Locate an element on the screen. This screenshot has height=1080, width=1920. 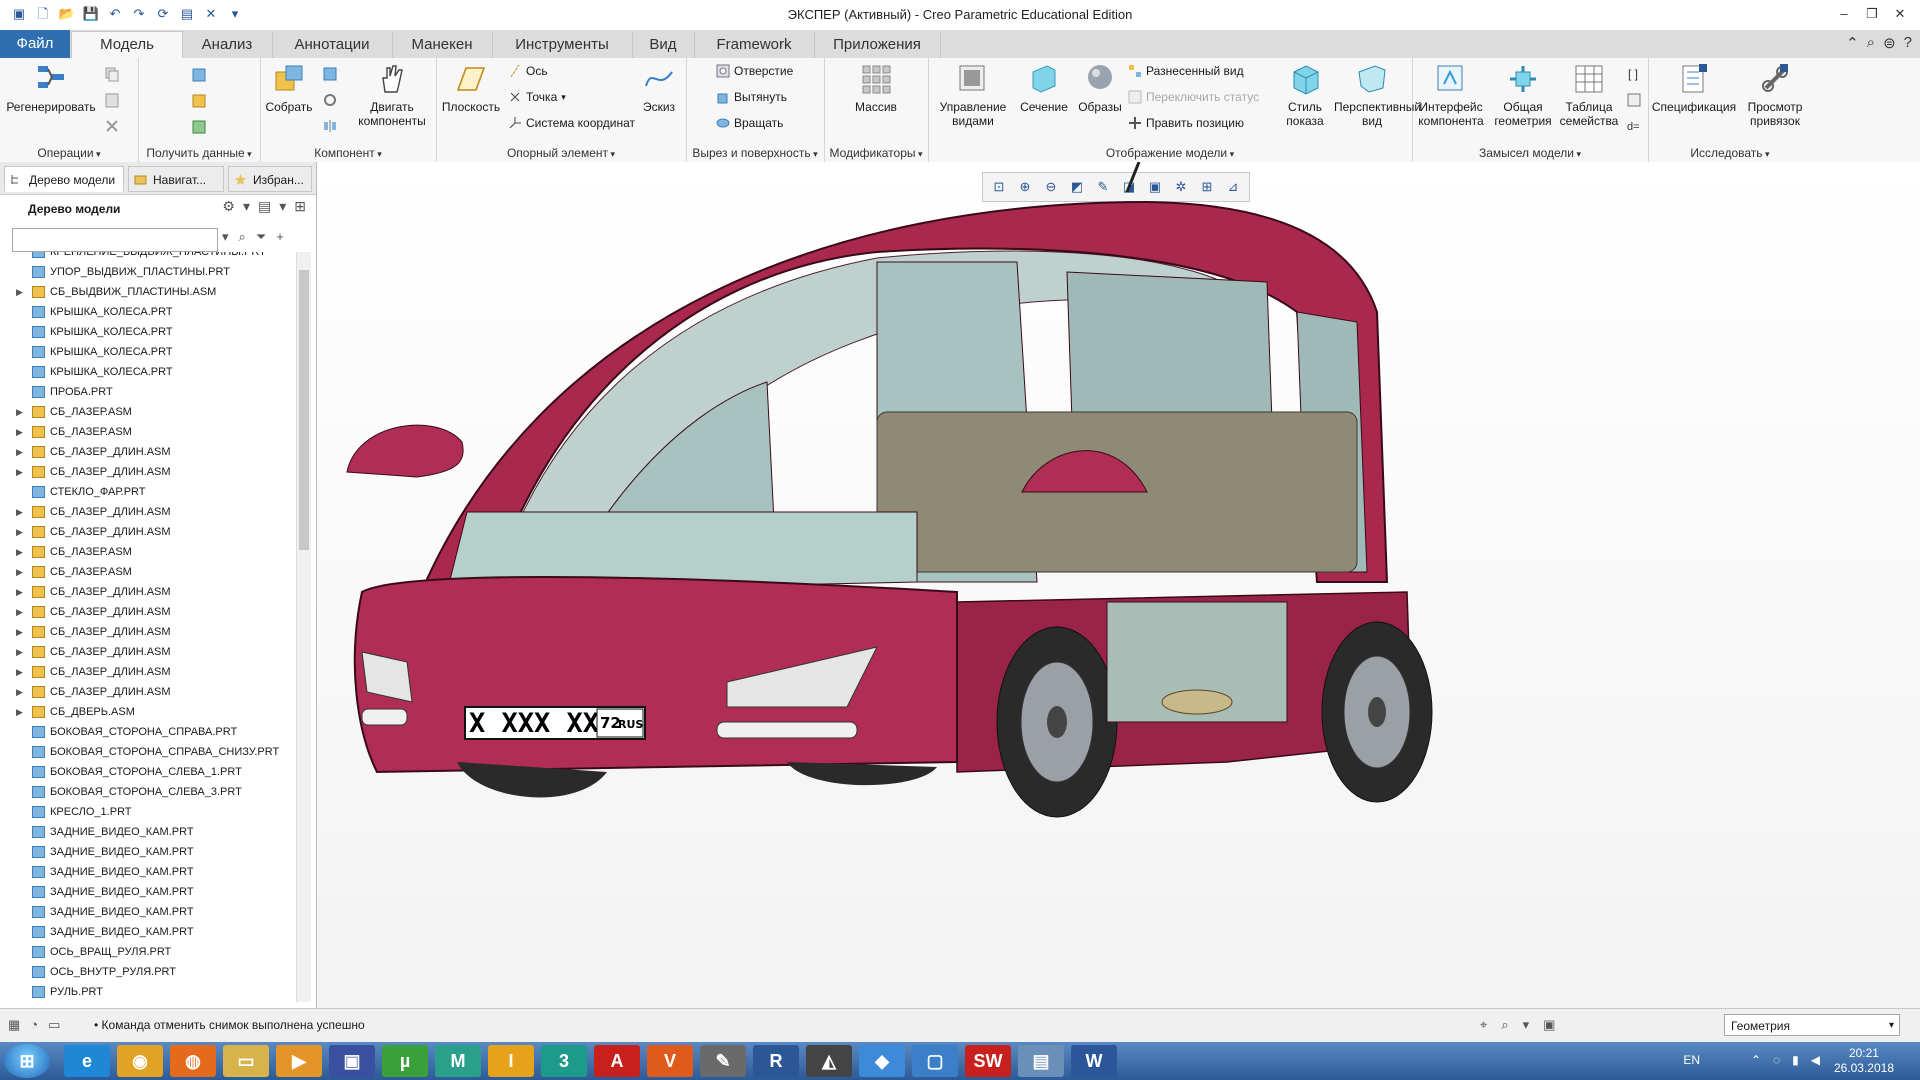
tree-row: ОСЬ_ВНУТР_РУЛЯ.PRT is located at coordinates (148, 972).